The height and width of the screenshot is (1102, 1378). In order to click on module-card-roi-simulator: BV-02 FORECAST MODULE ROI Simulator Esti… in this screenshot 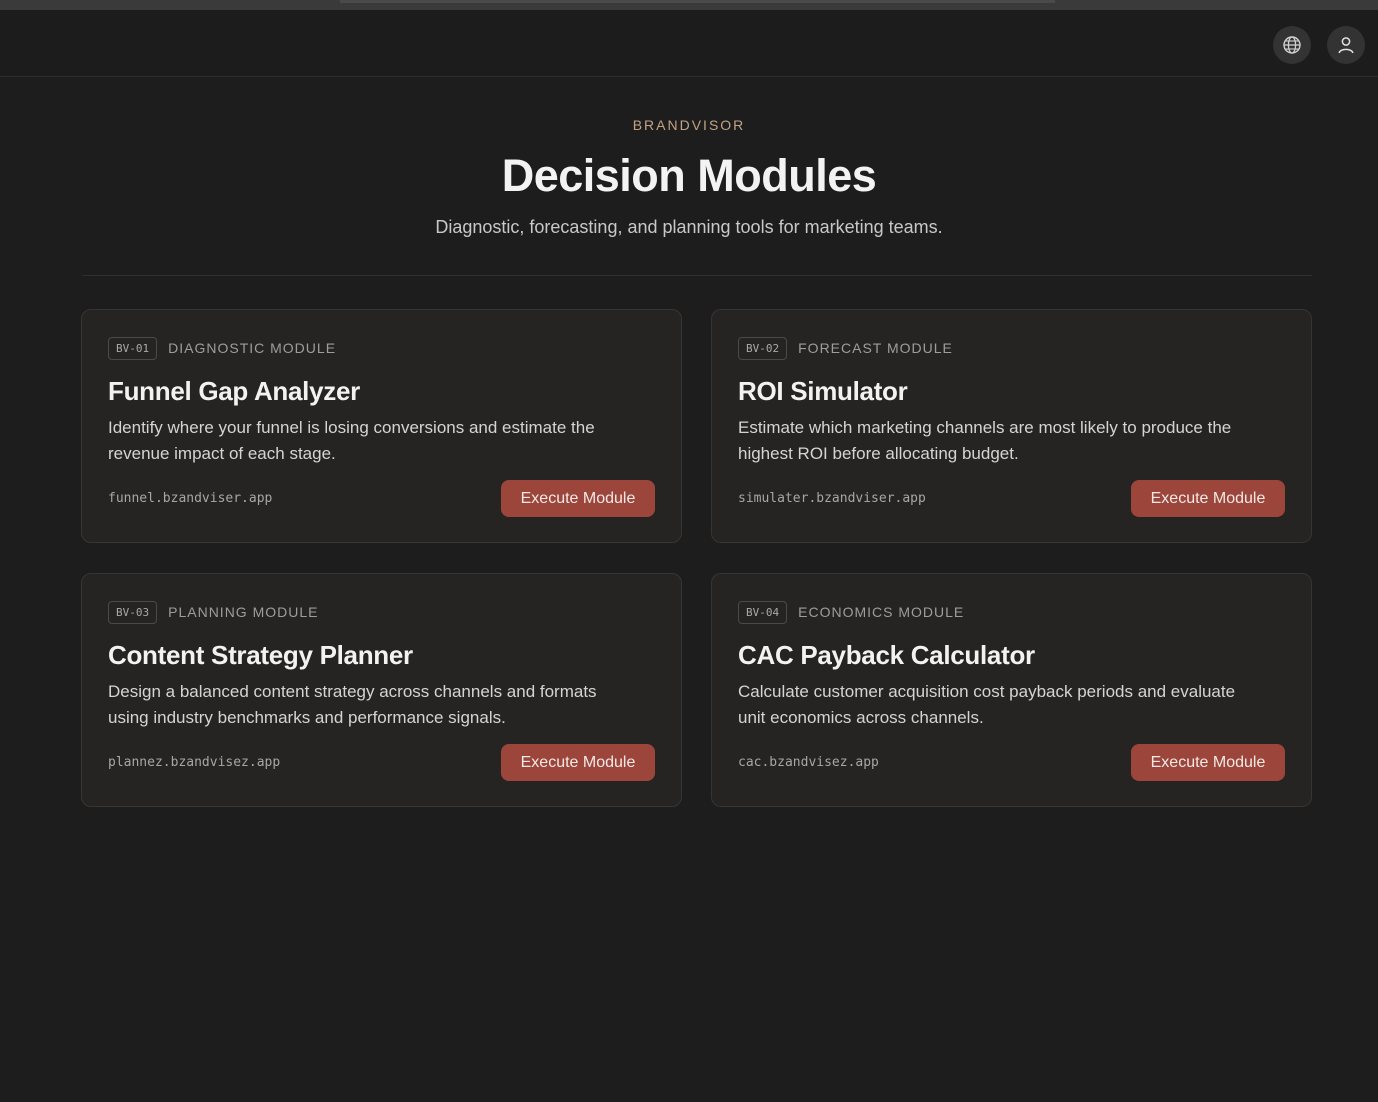, I will do `click(1011, 426)`.